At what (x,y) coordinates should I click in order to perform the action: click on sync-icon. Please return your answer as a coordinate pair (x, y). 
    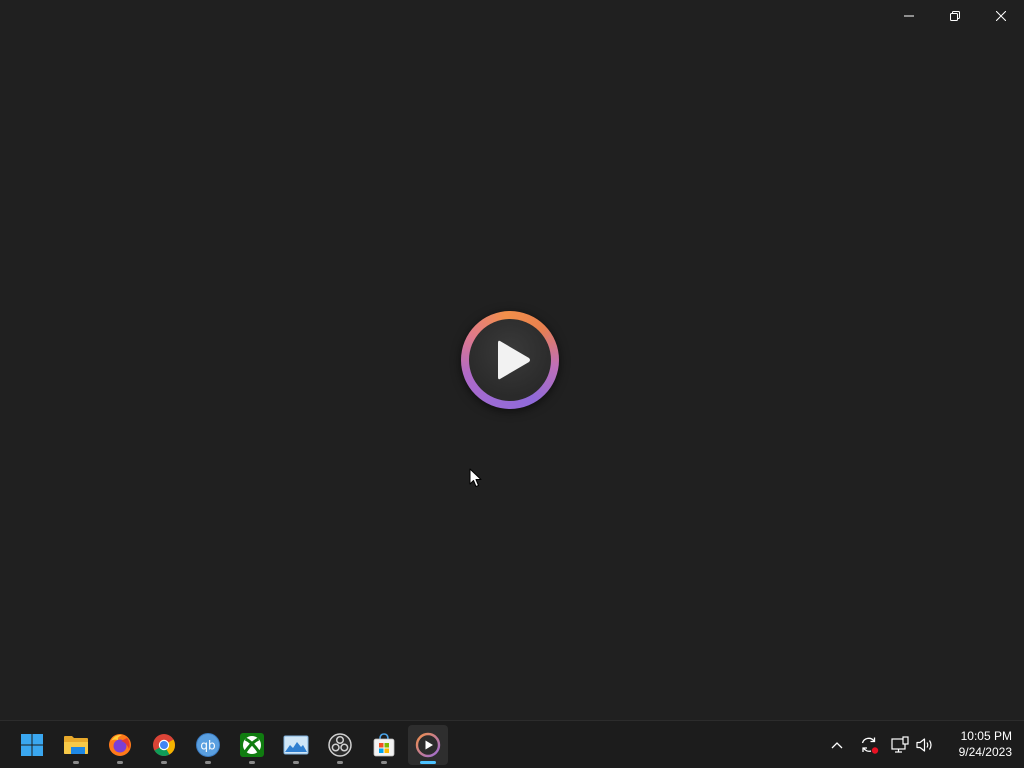
    Looking at the image, I should click on (870, 745).